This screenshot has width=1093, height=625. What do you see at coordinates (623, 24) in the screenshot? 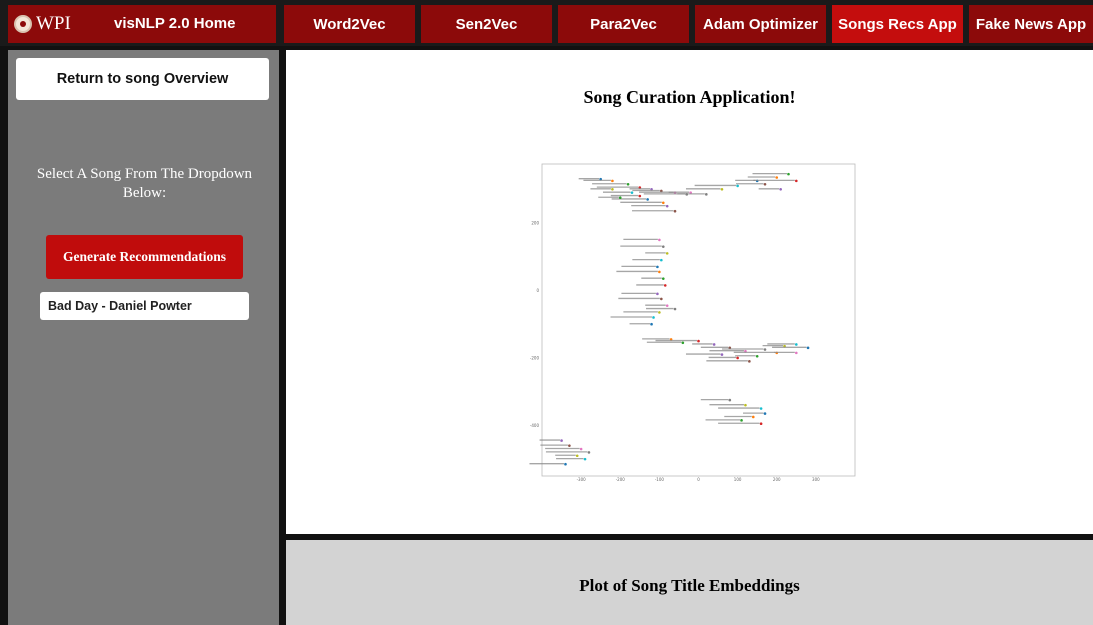
I see `tab-para2vec: Para2Vec` at bounding box center [623, 24].